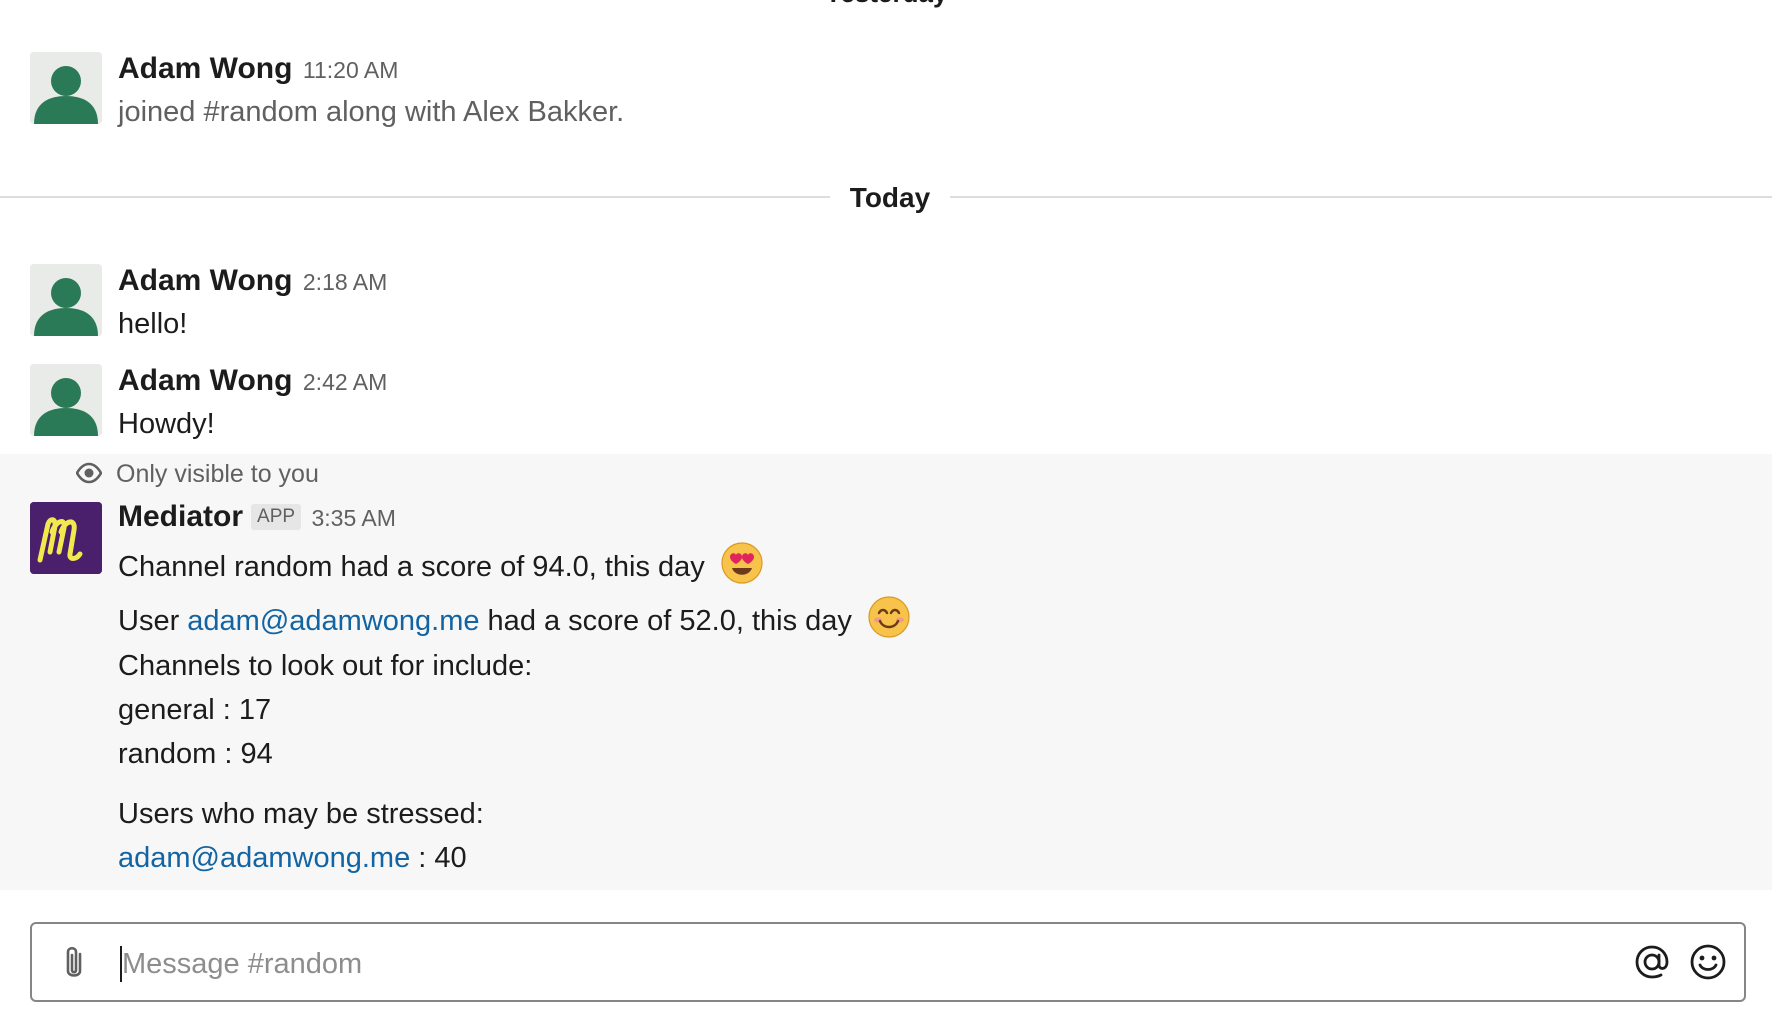 Image resolution: width=1772 pixels, height=1030 pixels. Describe the element at coordinates (1708, 962) in the screenshot. I see `emoji-icon` at that location.